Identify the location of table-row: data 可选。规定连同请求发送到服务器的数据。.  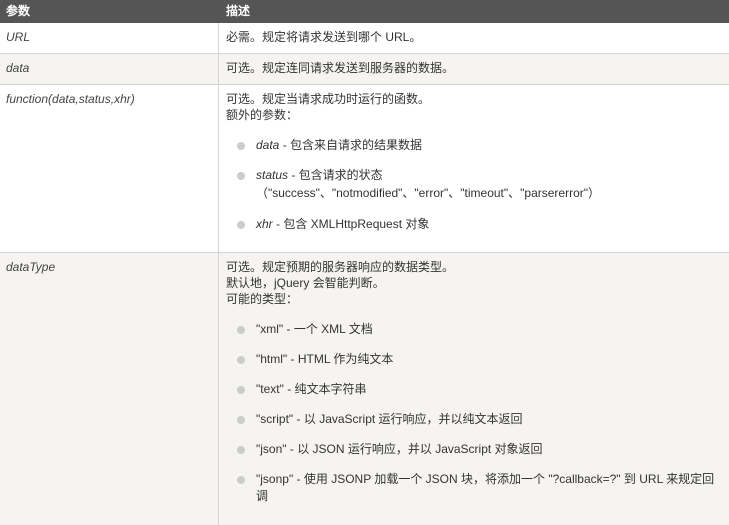
(364, 69).